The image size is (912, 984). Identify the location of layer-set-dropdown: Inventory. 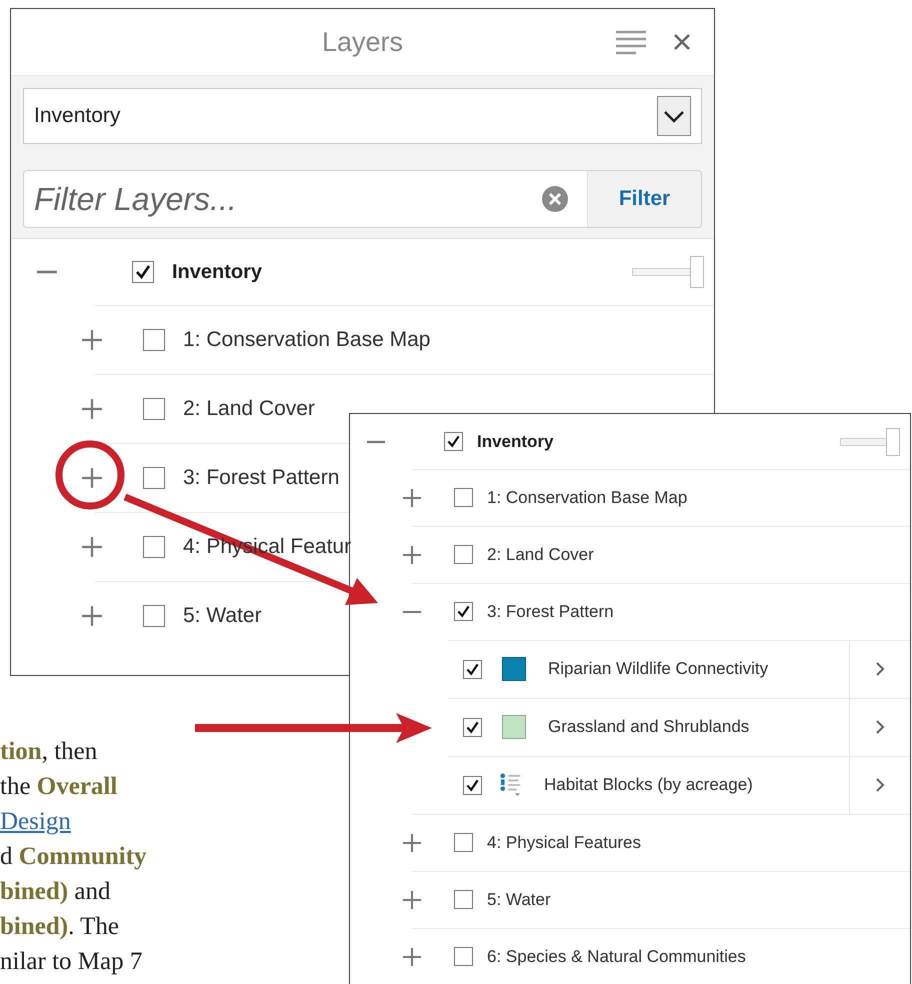
(362, 116).